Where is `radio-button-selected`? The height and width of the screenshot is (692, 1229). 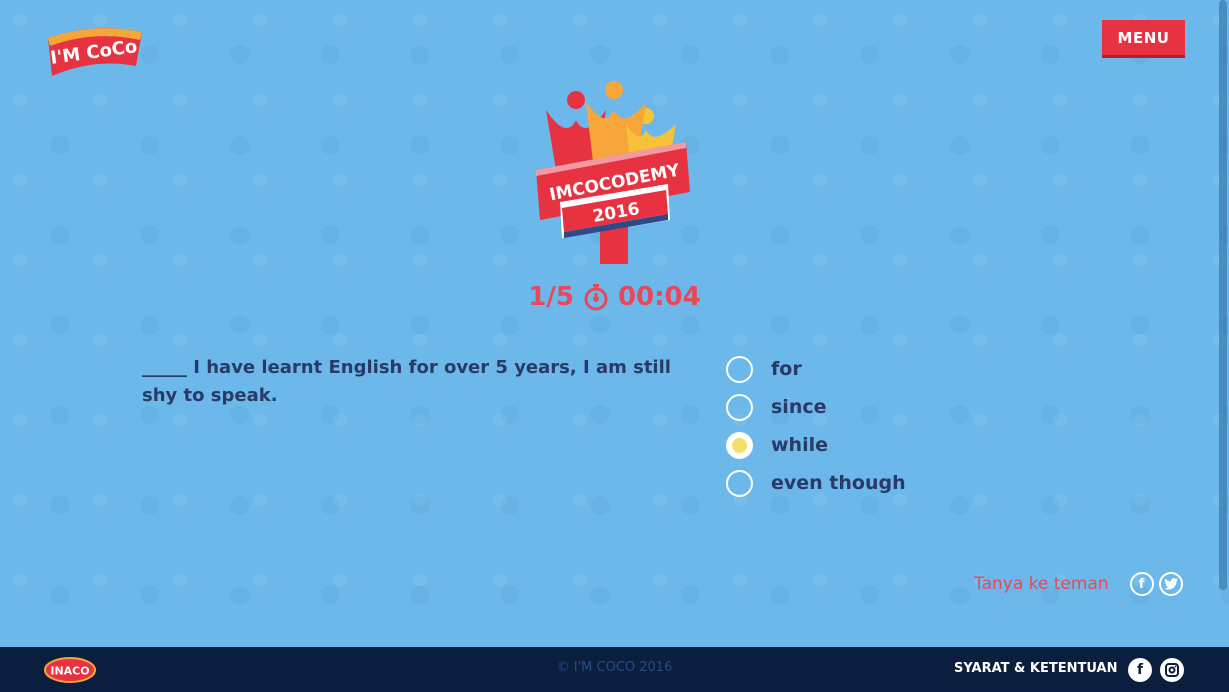
radio-button-selected is located at coordinates (739, 445).